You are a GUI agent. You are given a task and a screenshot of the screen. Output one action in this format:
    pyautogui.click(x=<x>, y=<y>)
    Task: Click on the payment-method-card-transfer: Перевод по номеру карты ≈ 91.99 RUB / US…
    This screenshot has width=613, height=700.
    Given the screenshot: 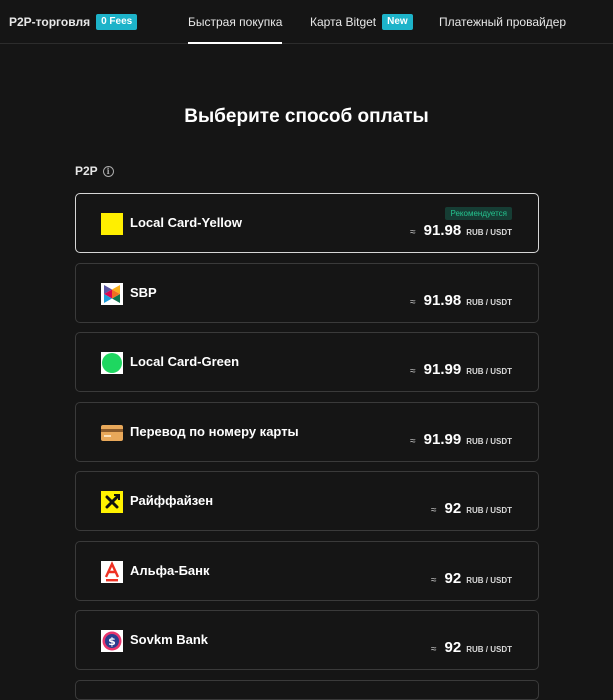 What is the action you would take?
    pyautogui.click(x=307, y=432)
    